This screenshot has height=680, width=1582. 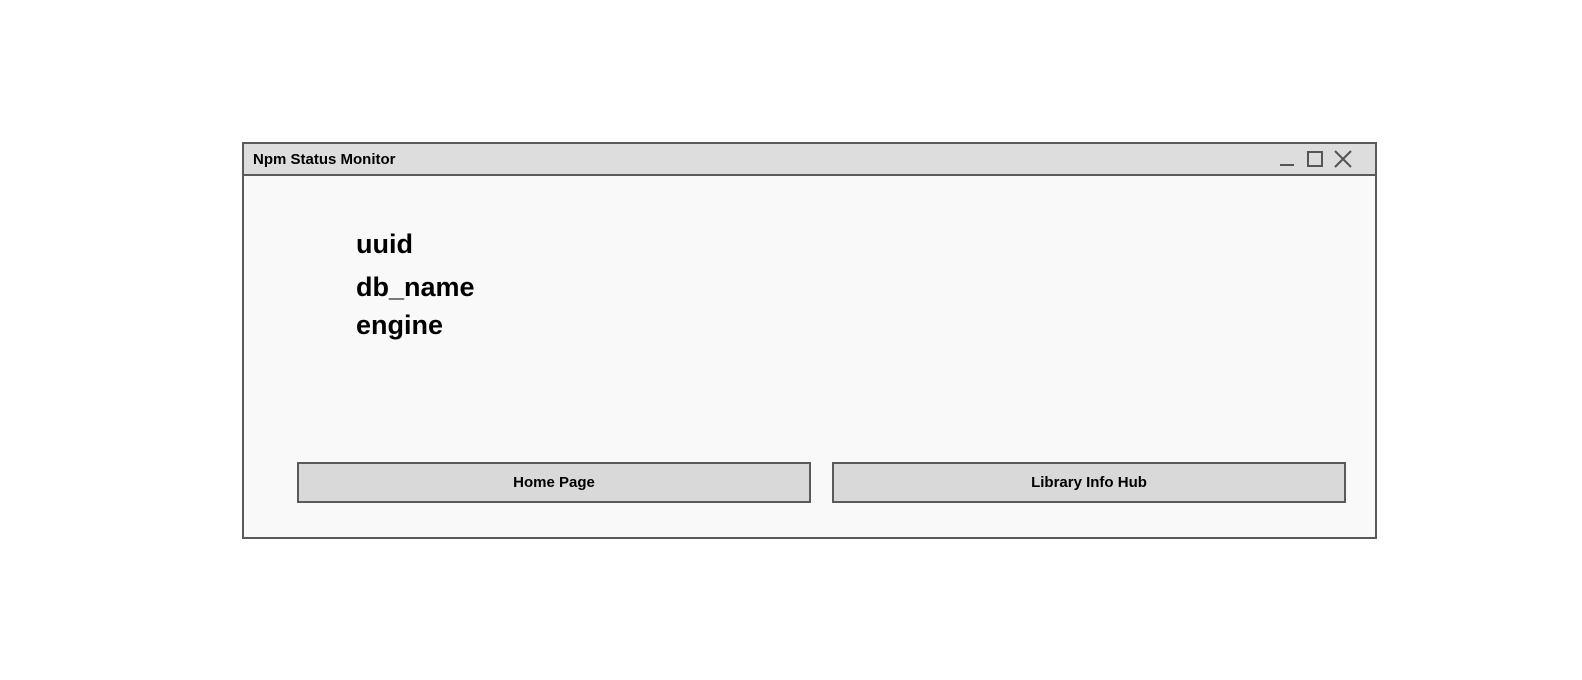 What do you see at coordinates (415, 287) in the screenshot?
I see `field-db-name: db_name` at bounding box center [415, 287].